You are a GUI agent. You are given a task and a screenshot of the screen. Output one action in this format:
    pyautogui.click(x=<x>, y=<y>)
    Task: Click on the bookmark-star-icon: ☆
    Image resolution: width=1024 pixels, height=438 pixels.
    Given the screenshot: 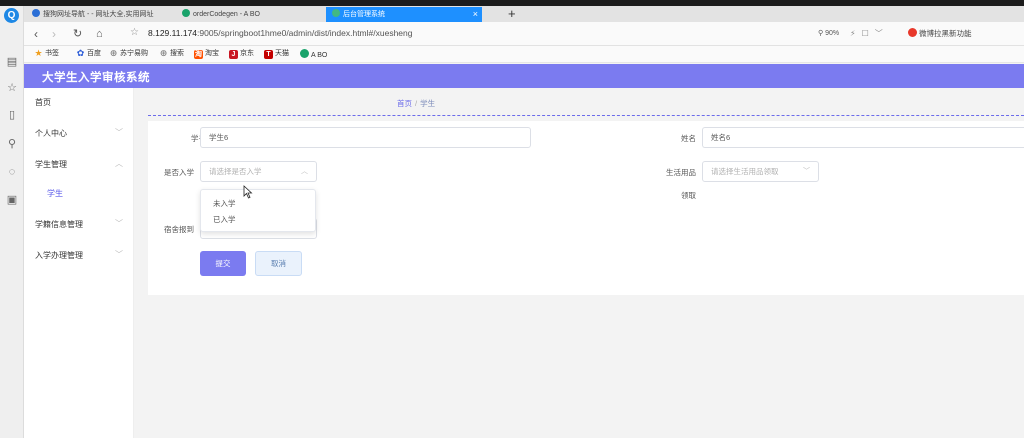 What is the action you would take?
    pyautogui.click(x=134, y=32)
    